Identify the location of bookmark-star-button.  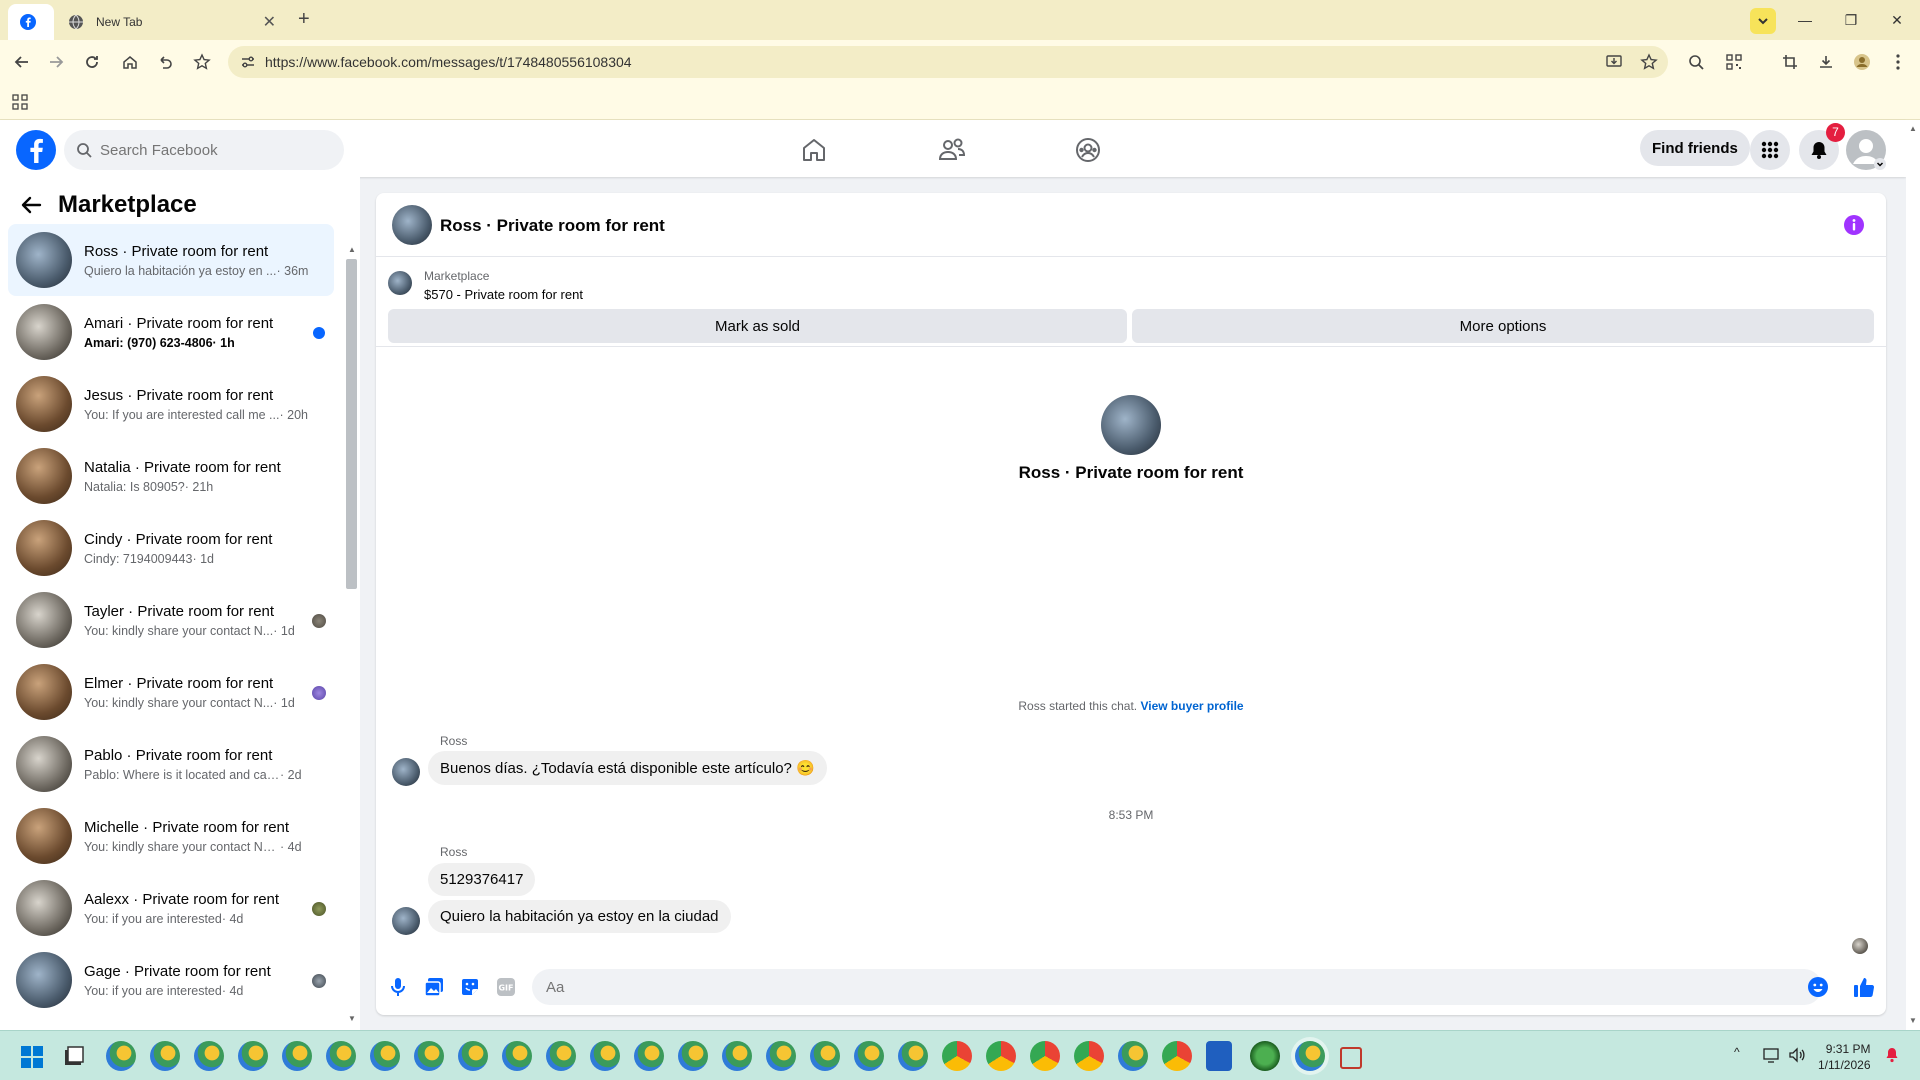
(202, 62).